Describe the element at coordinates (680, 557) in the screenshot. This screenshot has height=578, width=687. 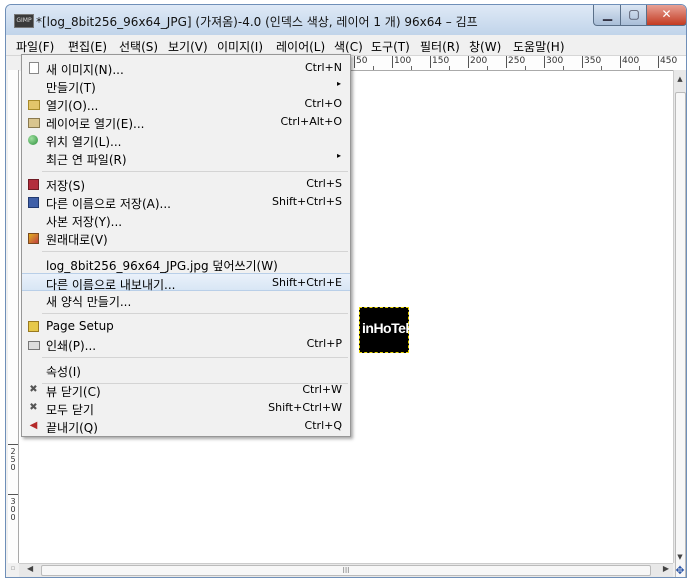
I see `scroll-down-arrow-icon: ▼` at that location.